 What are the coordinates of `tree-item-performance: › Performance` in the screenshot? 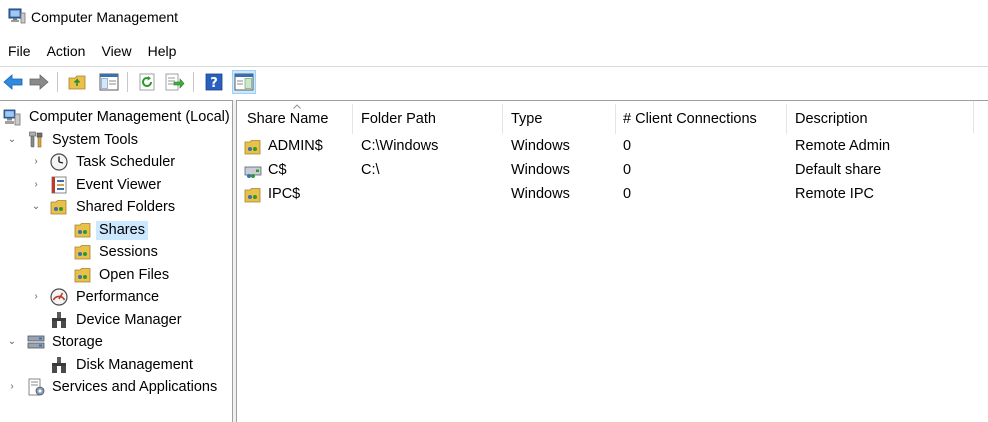 It's located at (116, 297).